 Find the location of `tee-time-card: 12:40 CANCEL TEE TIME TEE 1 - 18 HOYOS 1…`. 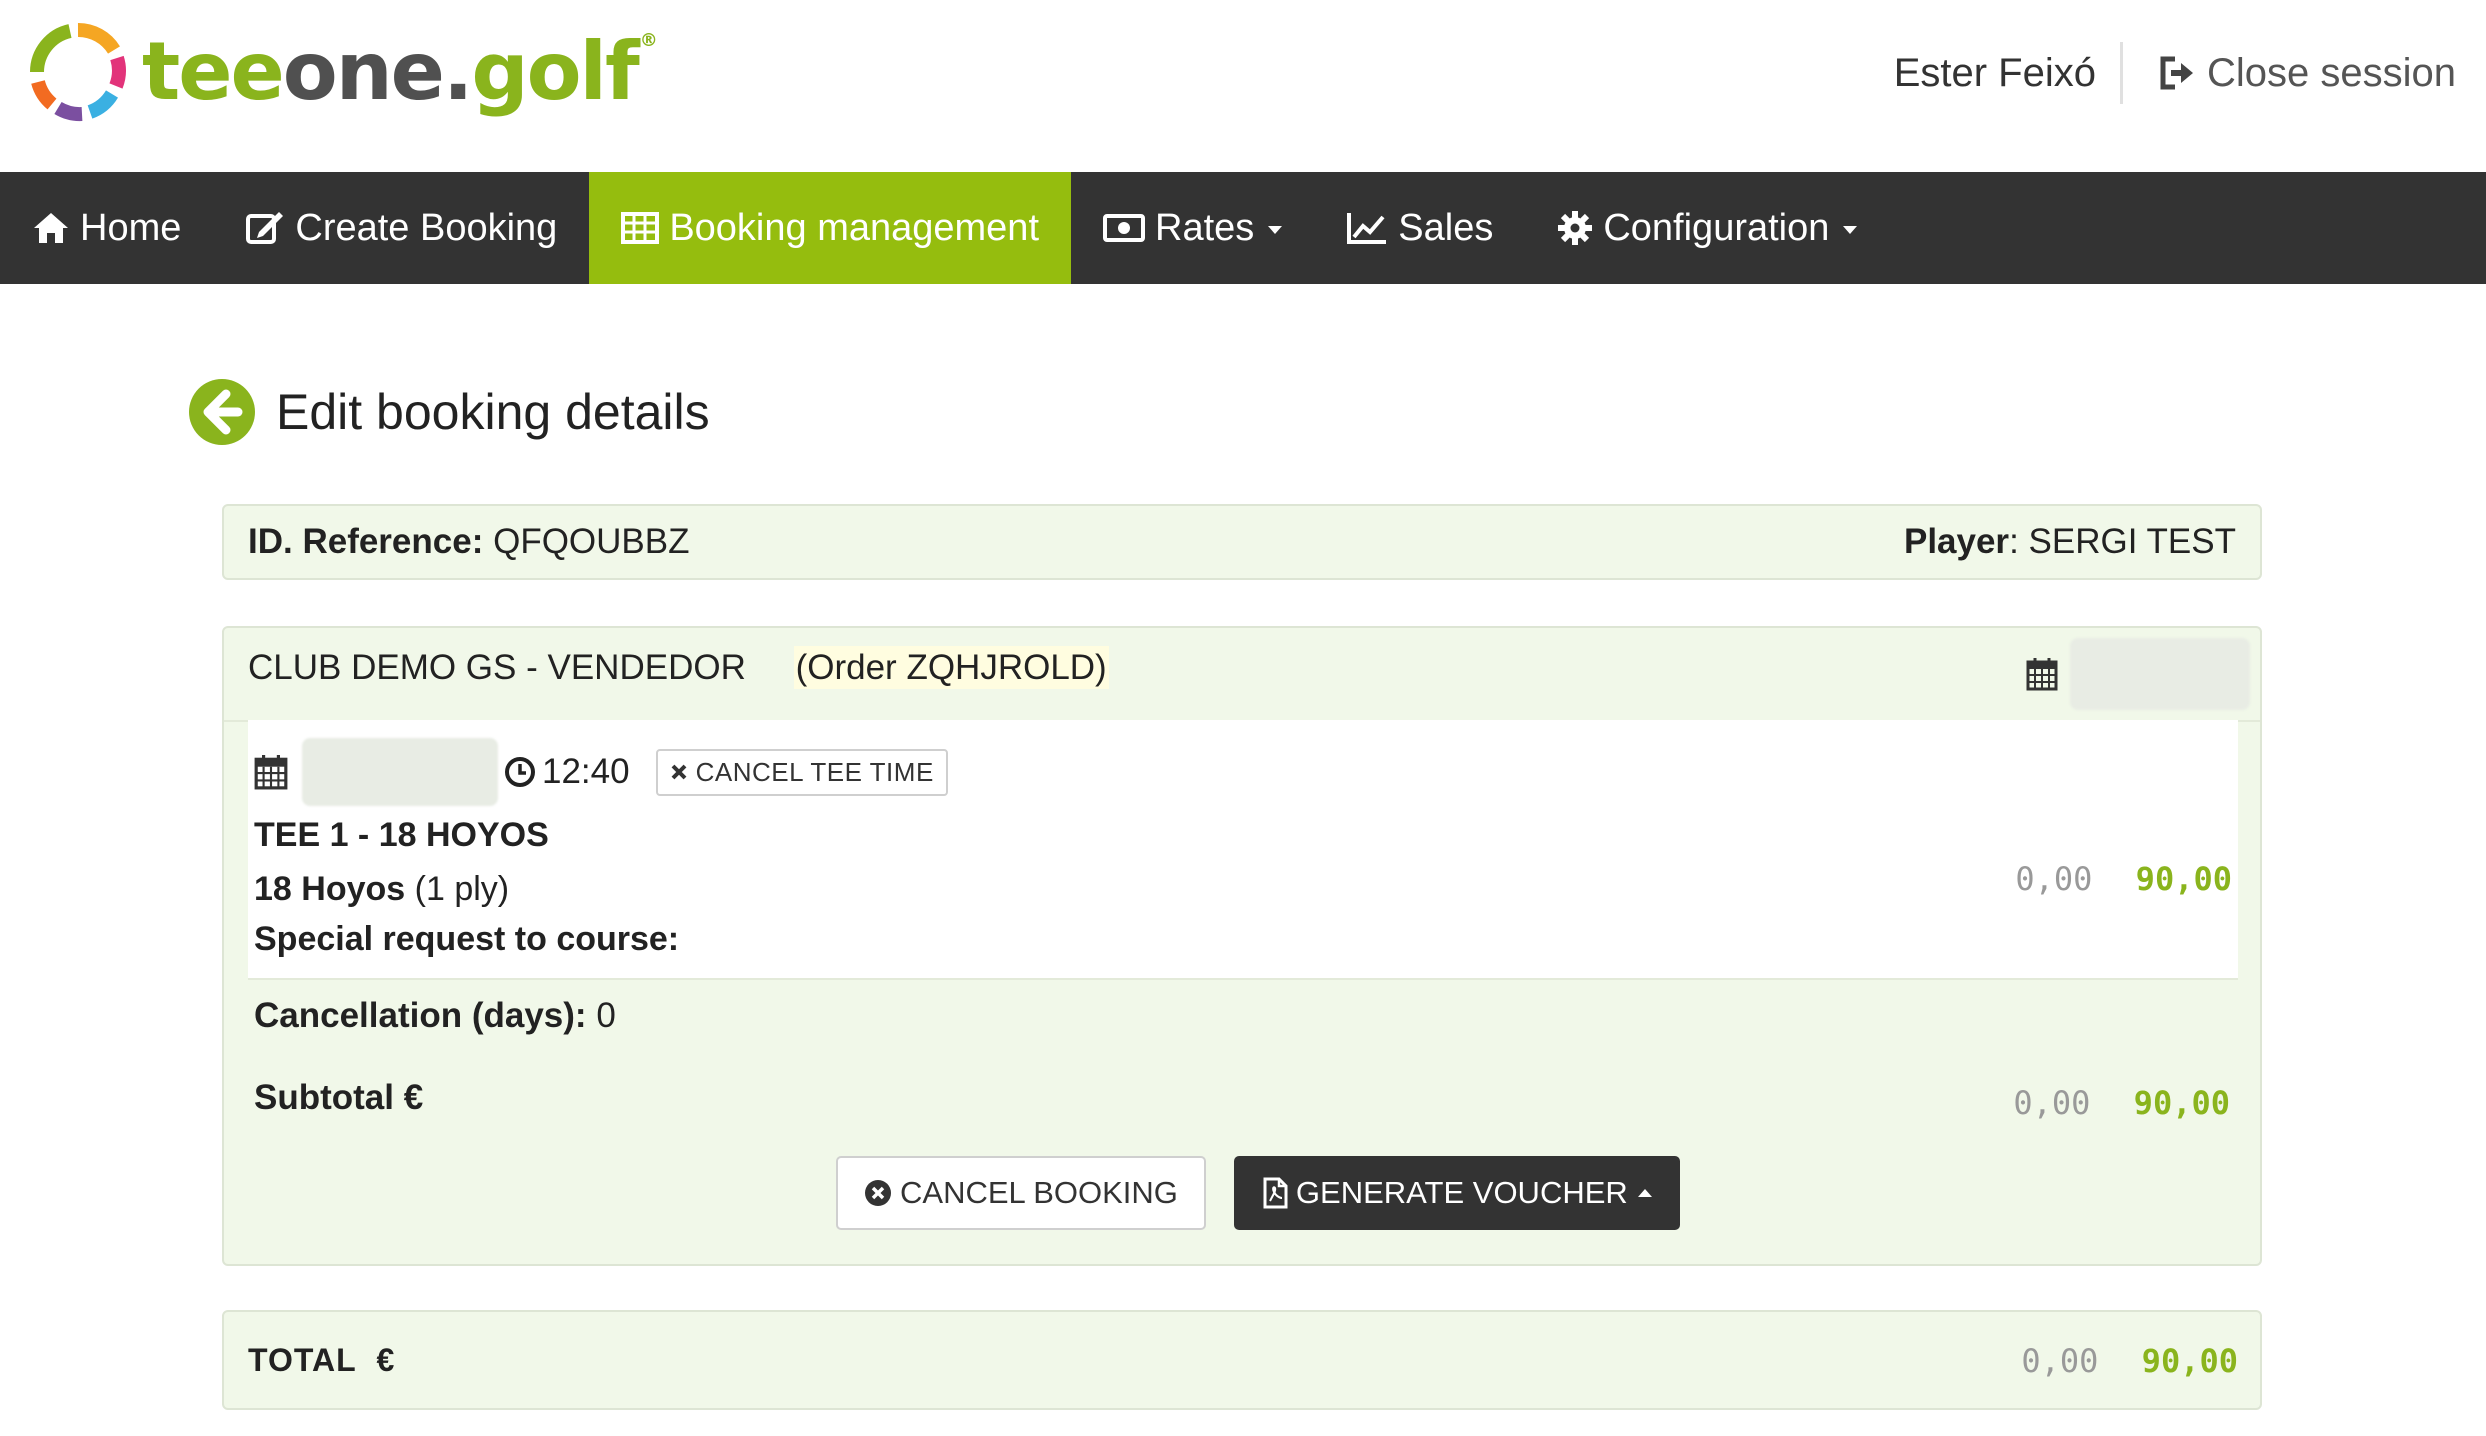

tee-time-card: 12:40 CANCEL TEE TIME TEE 1 - 18 HOYOS 1… is located at coordinates (1243, 850).